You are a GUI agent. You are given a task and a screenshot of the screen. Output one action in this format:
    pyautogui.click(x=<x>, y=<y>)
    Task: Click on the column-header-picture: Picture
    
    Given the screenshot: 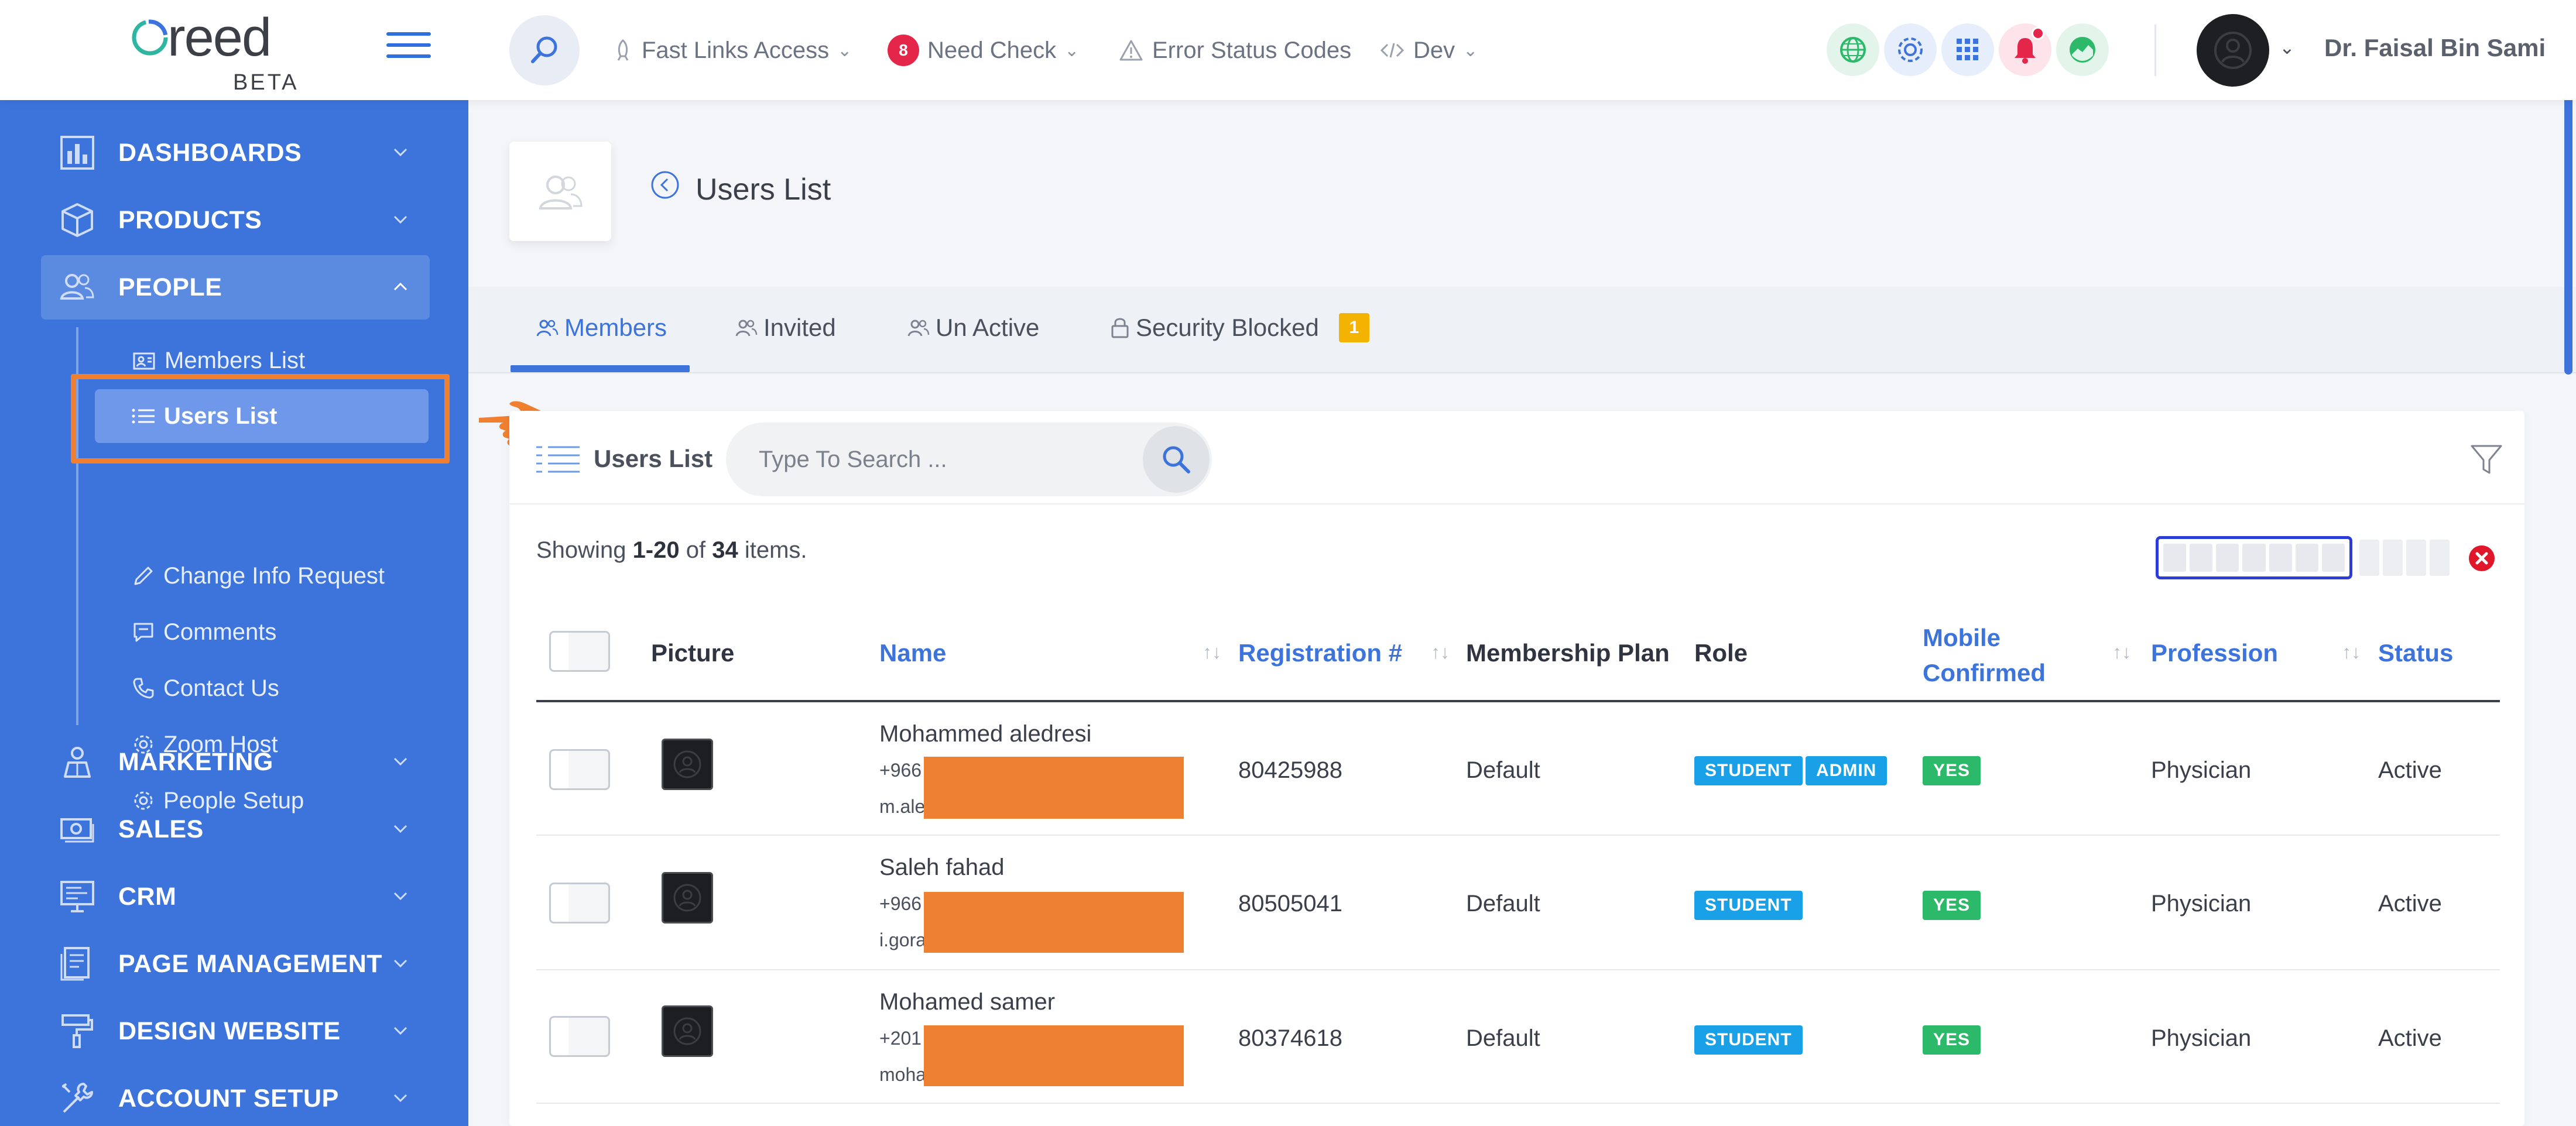 What is the action you would take?
    pyautogui.click(x=693, y=653)
    